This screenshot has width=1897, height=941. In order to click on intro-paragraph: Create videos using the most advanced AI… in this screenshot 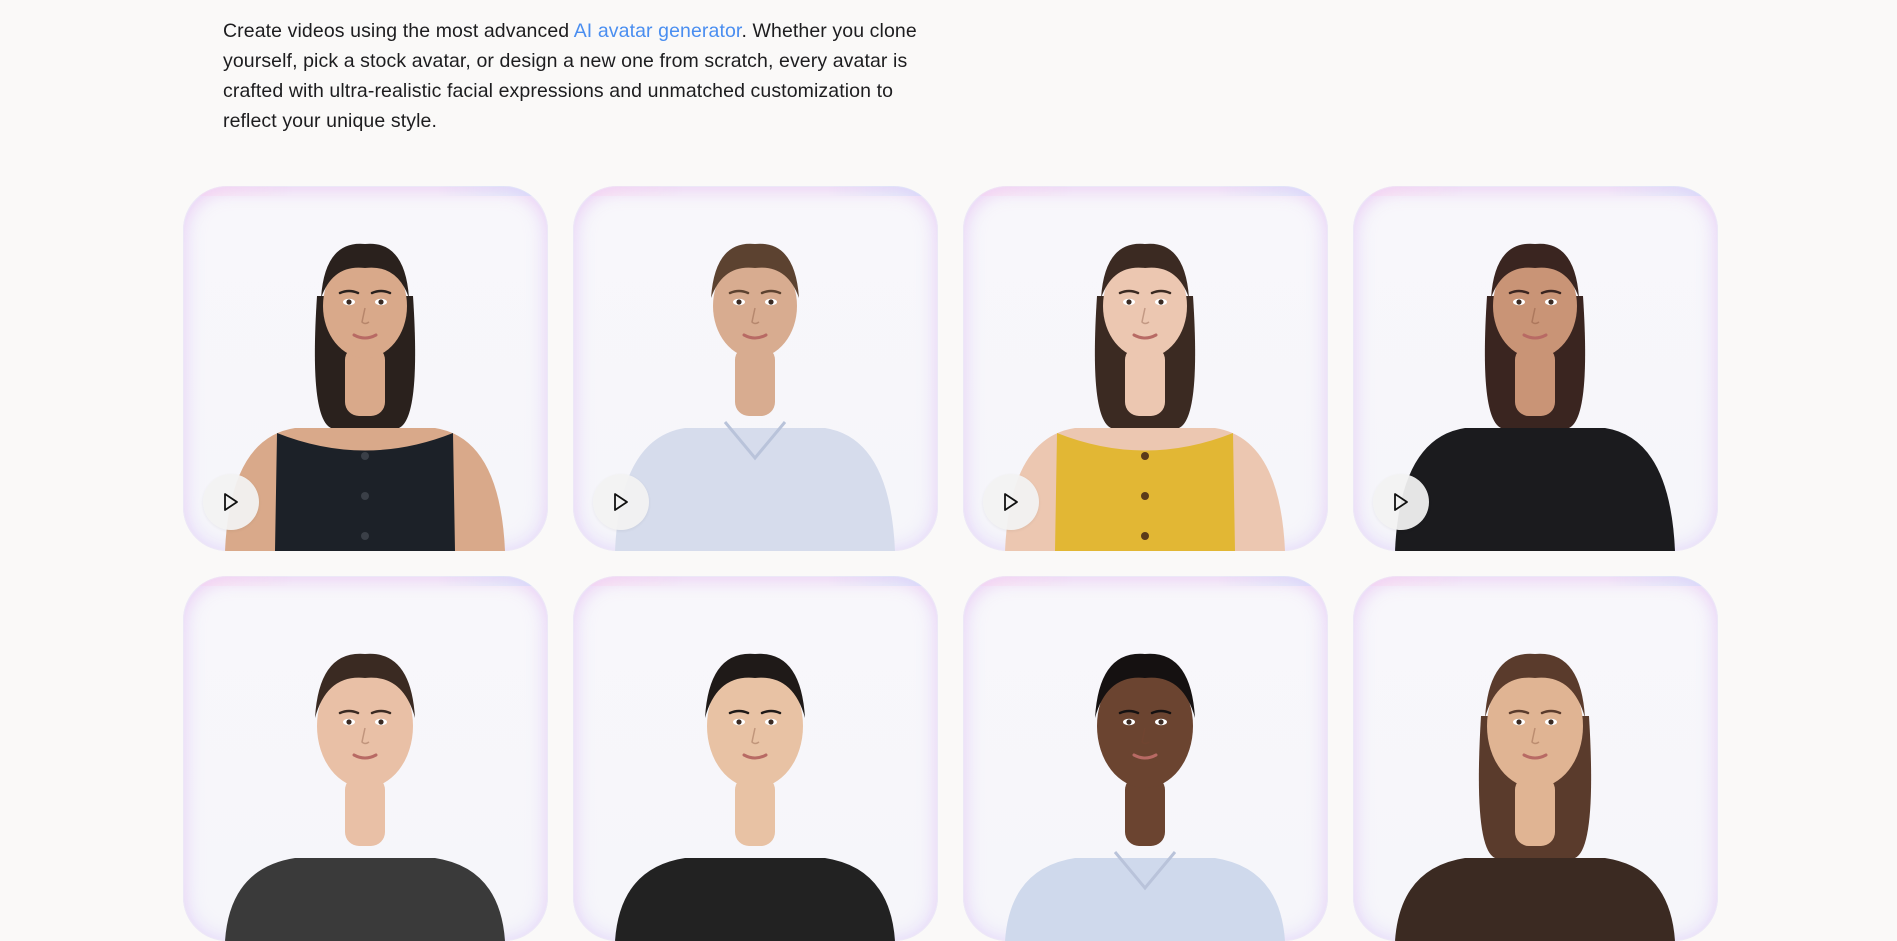, I will do `click(573, 76)`.